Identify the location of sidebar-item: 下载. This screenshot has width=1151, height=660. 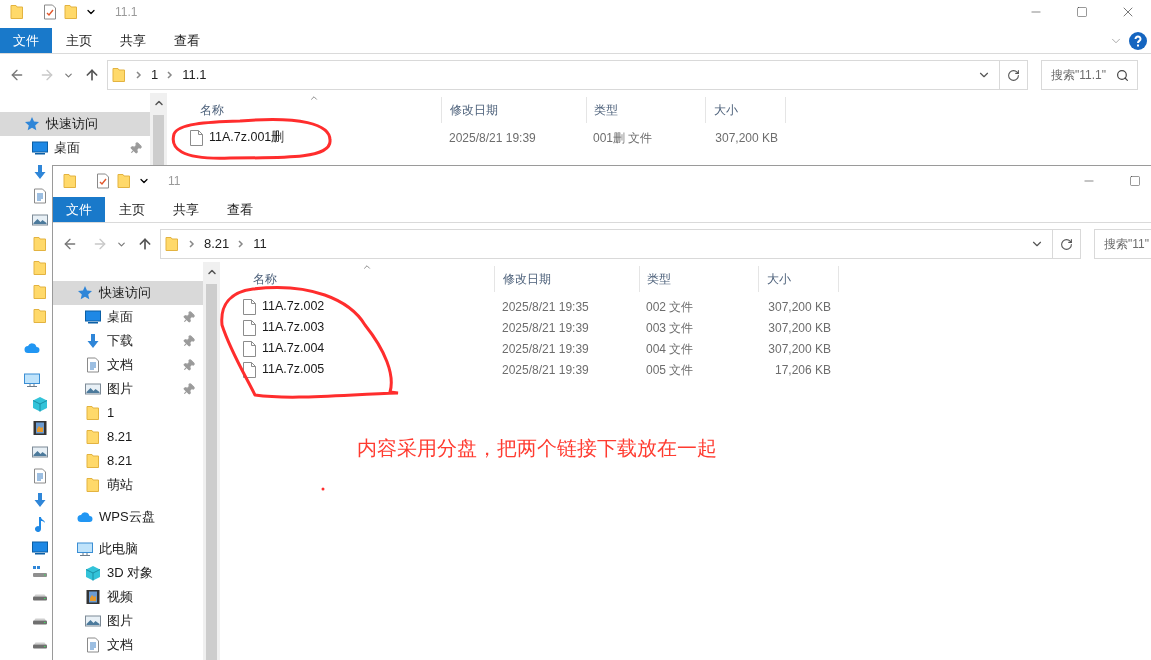
(128, 341).